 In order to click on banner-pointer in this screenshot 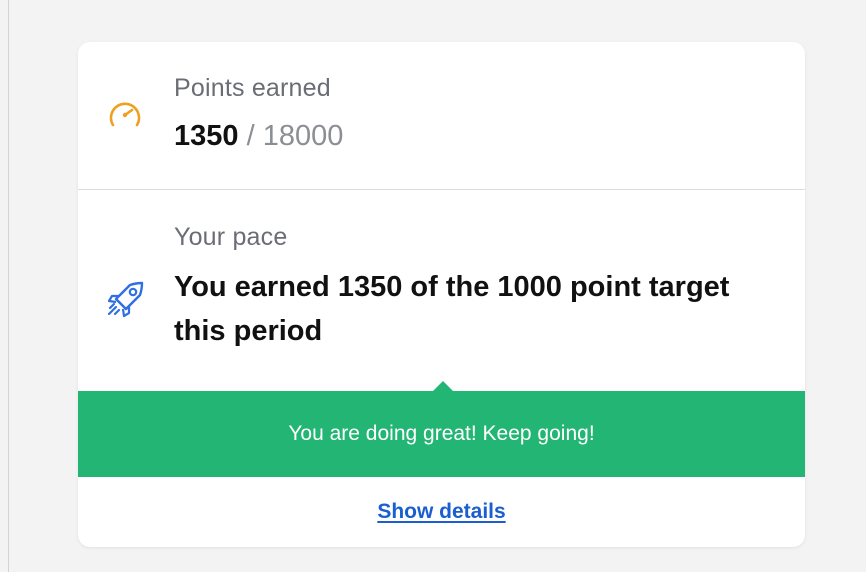, I will do `click(443, 386)`.